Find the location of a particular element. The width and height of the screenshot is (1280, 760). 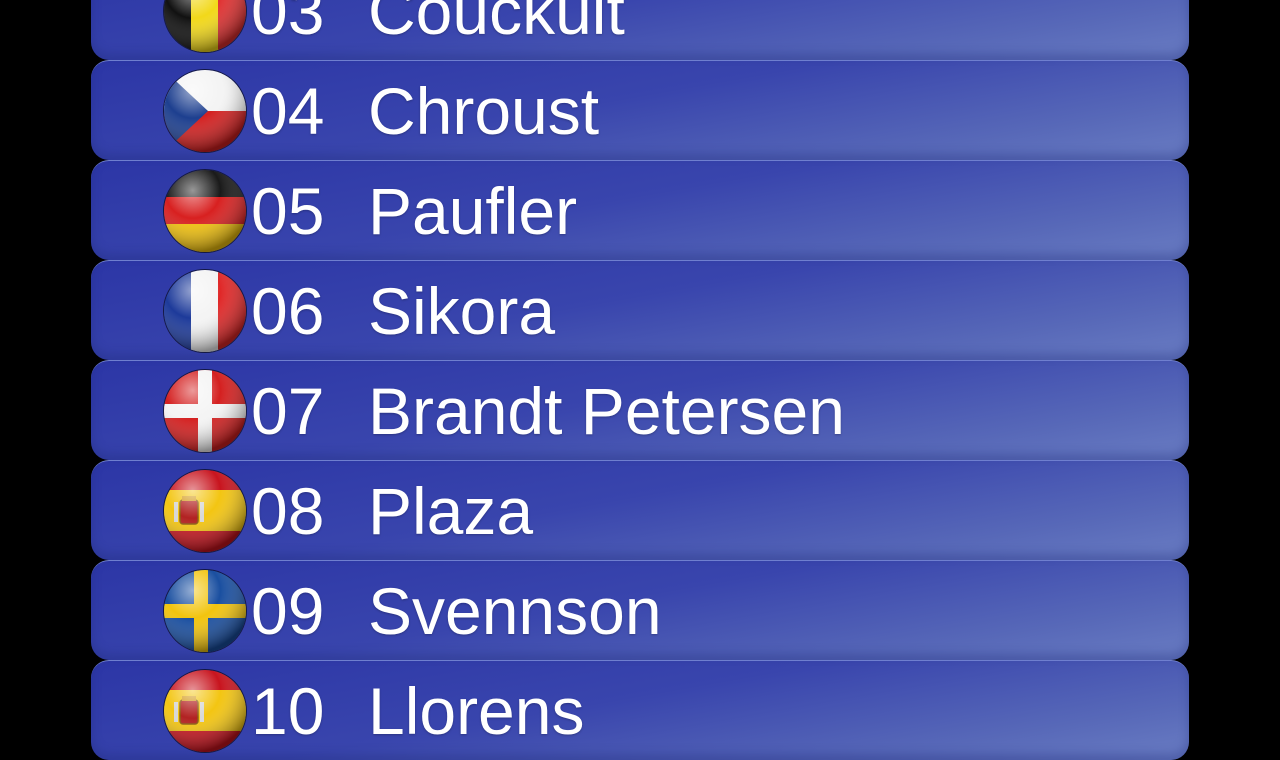

player-name: Chroust is located at coordinates (484, 110).